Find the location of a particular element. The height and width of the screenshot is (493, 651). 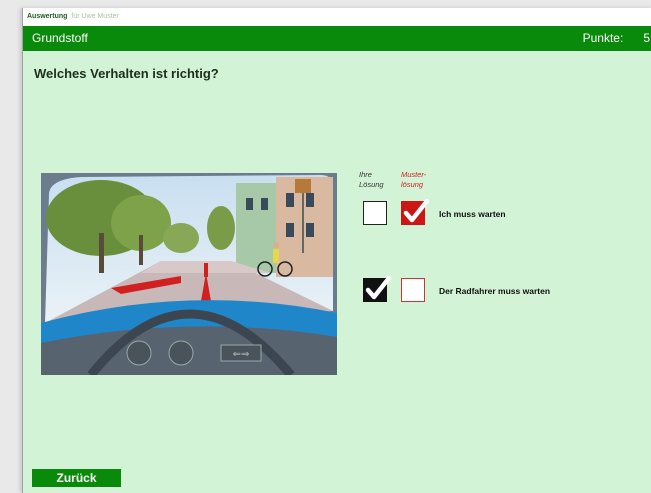

answer-2-model-checkbox is located at coordinates (413, 290).